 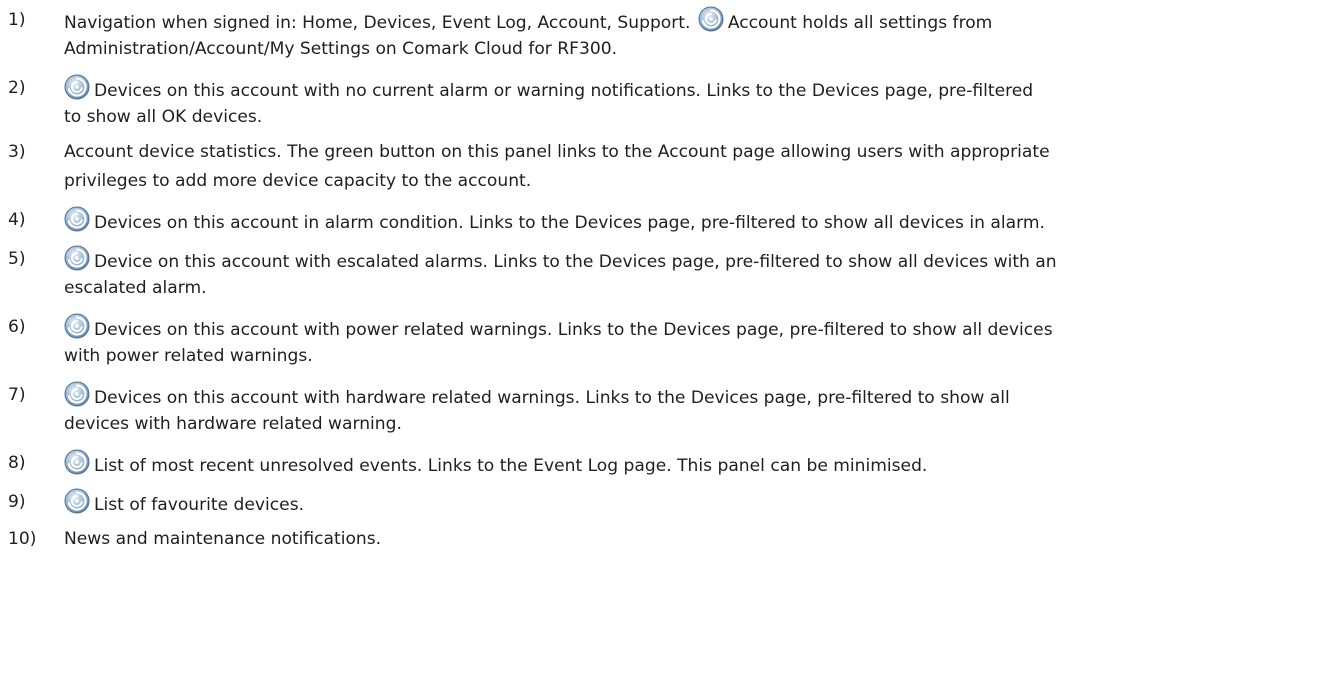 What do you see at coordinates (163, 117) in the screenshot?
I see `item-text: to show all OK devices.` at bounding box center [163, 117].